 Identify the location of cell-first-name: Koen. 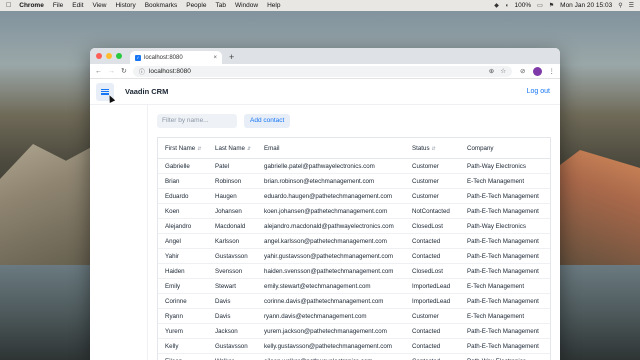
(172, 211).